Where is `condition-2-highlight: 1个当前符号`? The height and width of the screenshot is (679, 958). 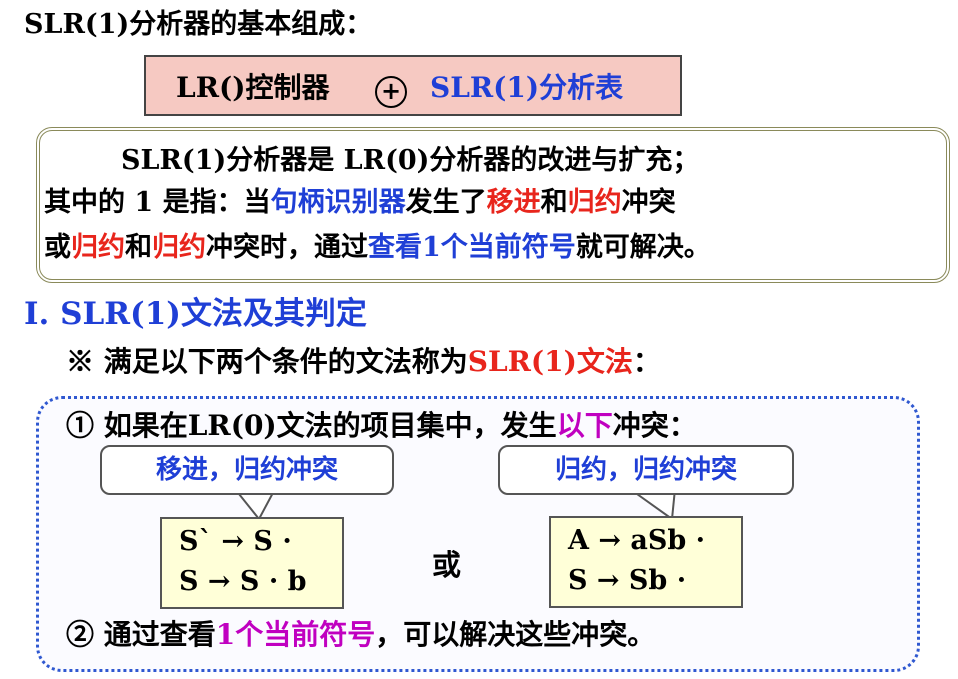
condition-2-highlight: 1个当前符号 is located at coordinates (295, 634).